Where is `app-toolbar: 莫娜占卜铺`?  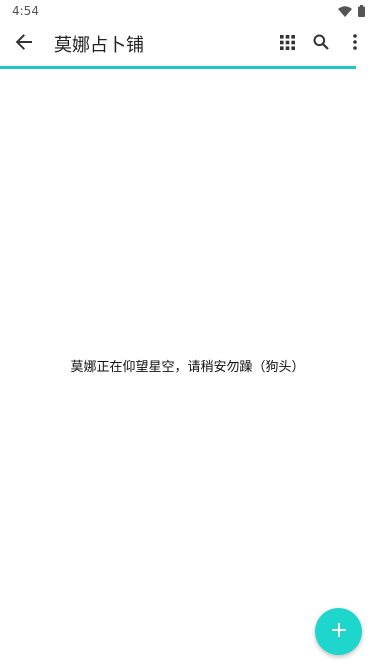 app-toolbar: 莫娜占卜铺 is located at coordinates (187, 44).